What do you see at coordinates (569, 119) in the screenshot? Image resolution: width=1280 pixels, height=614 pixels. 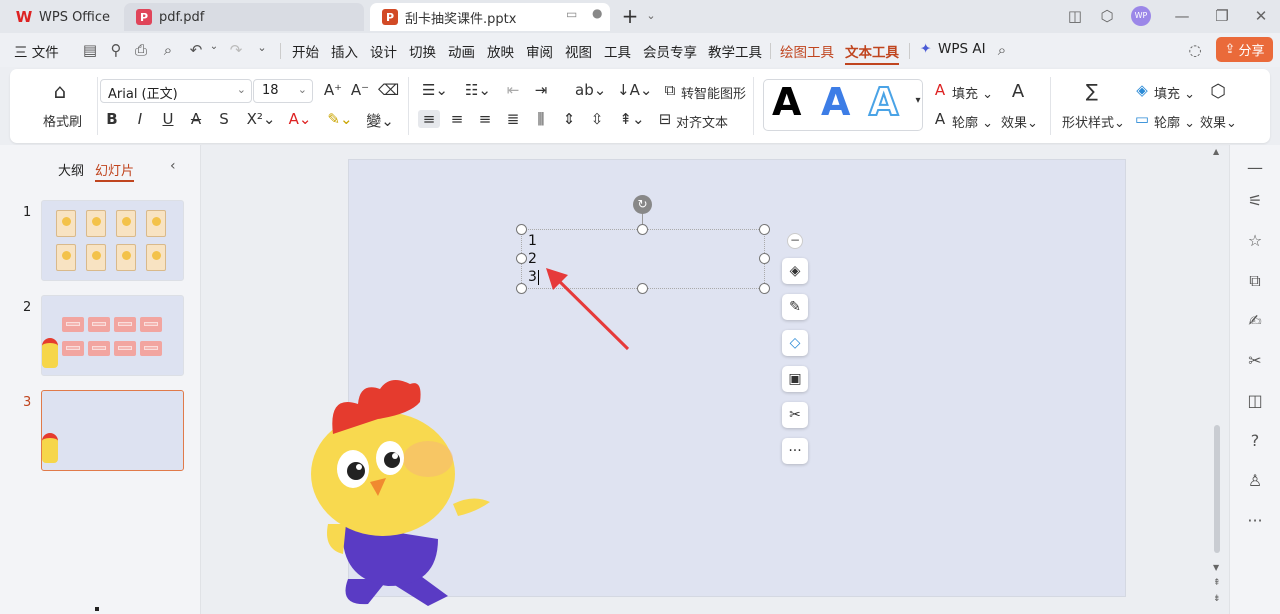 I see `line-spacing-icon: ⇕` at bounding box center [569, 119].